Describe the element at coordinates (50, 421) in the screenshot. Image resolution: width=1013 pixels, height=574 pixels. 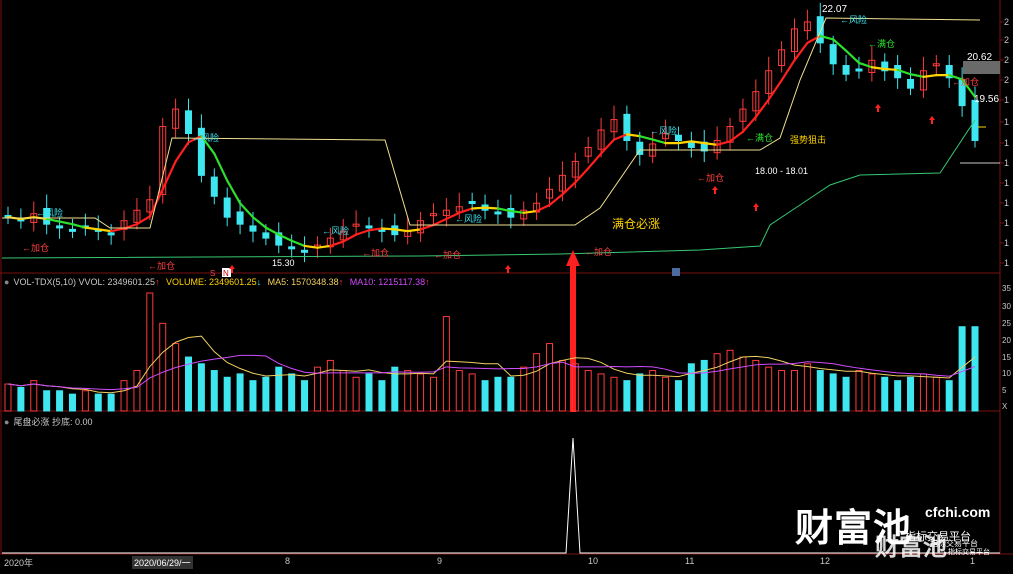
I see `signal-indicator-header: ● 尾盘必涨 抄底: 0.00` at that location.